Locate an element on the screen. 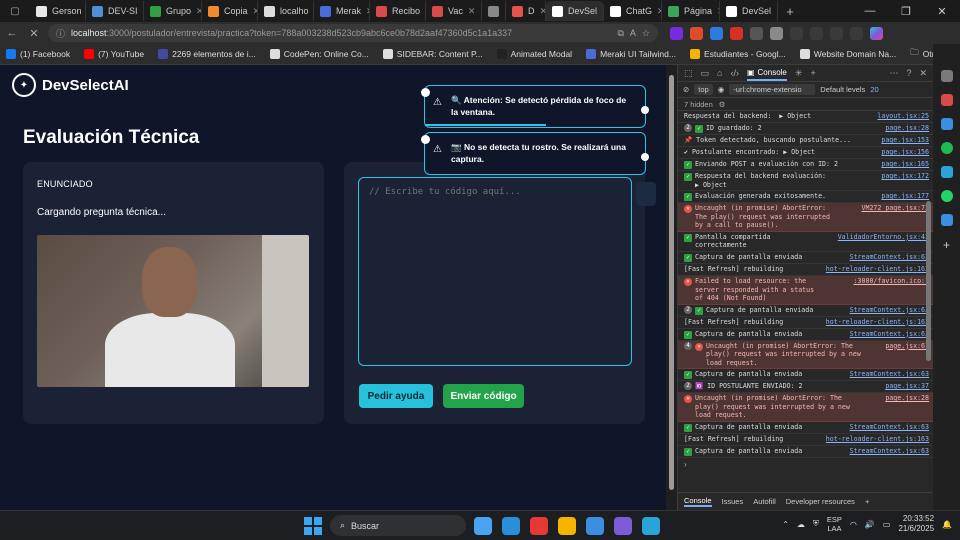 The image size is (960, 540). favorite-star-icon: ☆ is located at coordinates (646, 33).